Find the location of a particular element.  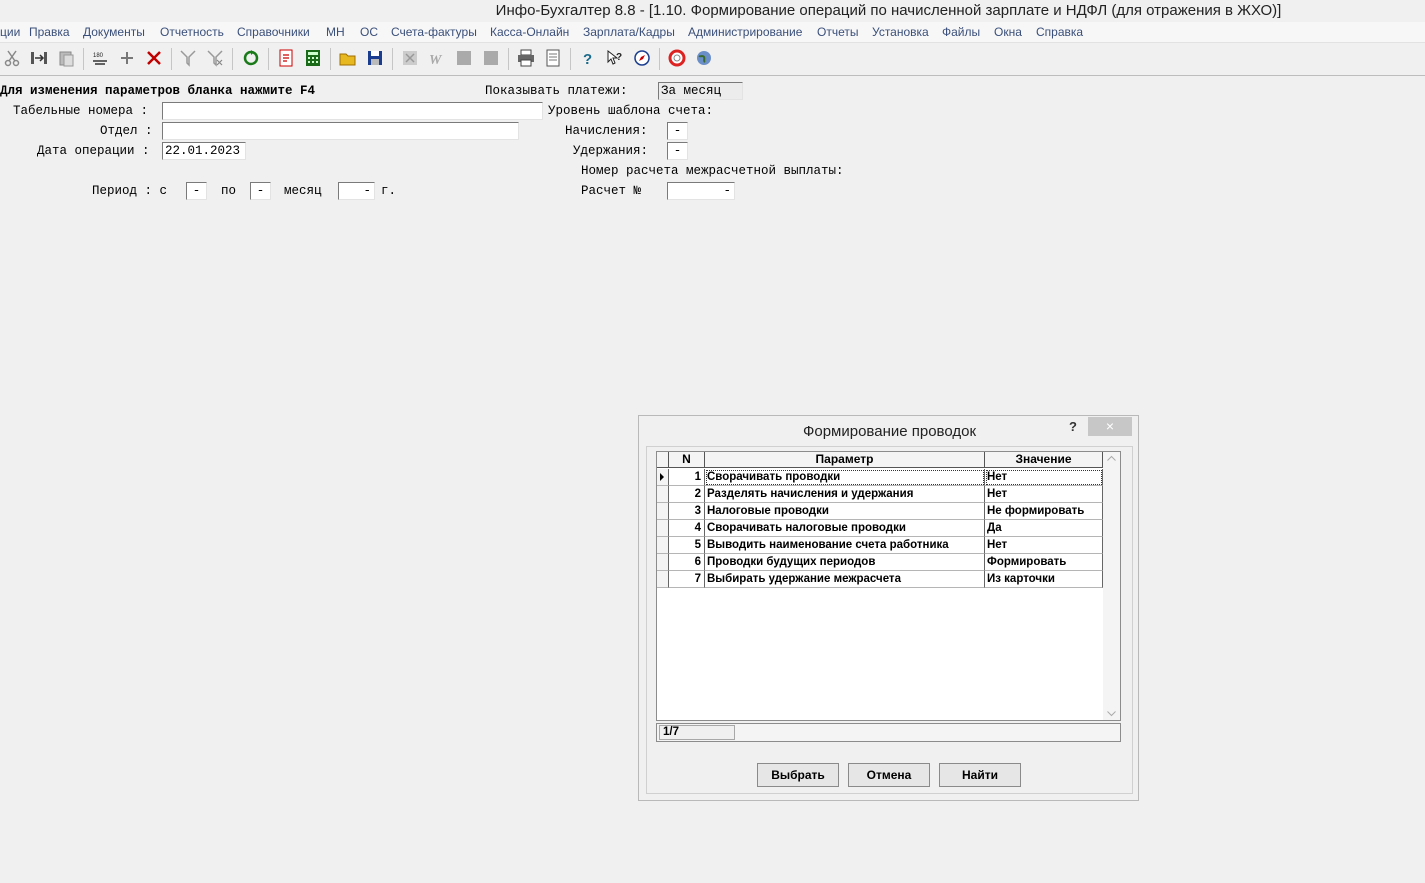

svg-text: W is located at coordinates (436, 60).